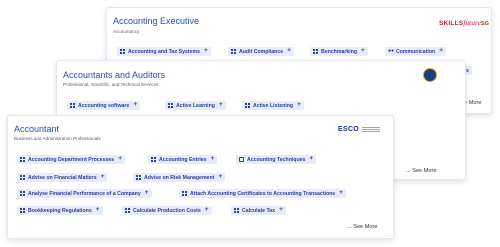 This screenshot has height=247, width=500. I want to click on people-icon: ●●, so click(391, 51).